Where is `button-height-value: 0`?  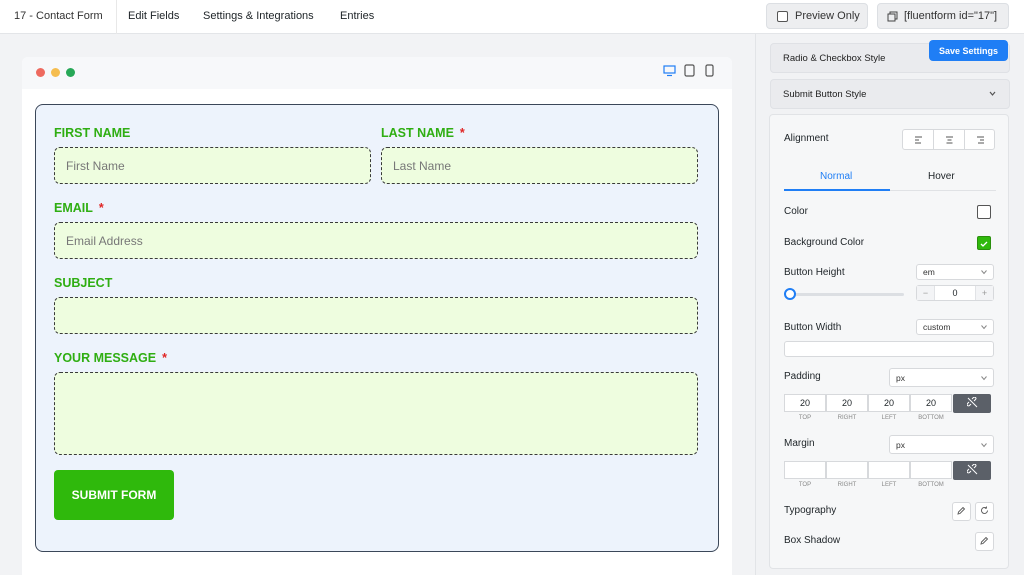 button-height-value: 0 is located at coordinates (955, 293).